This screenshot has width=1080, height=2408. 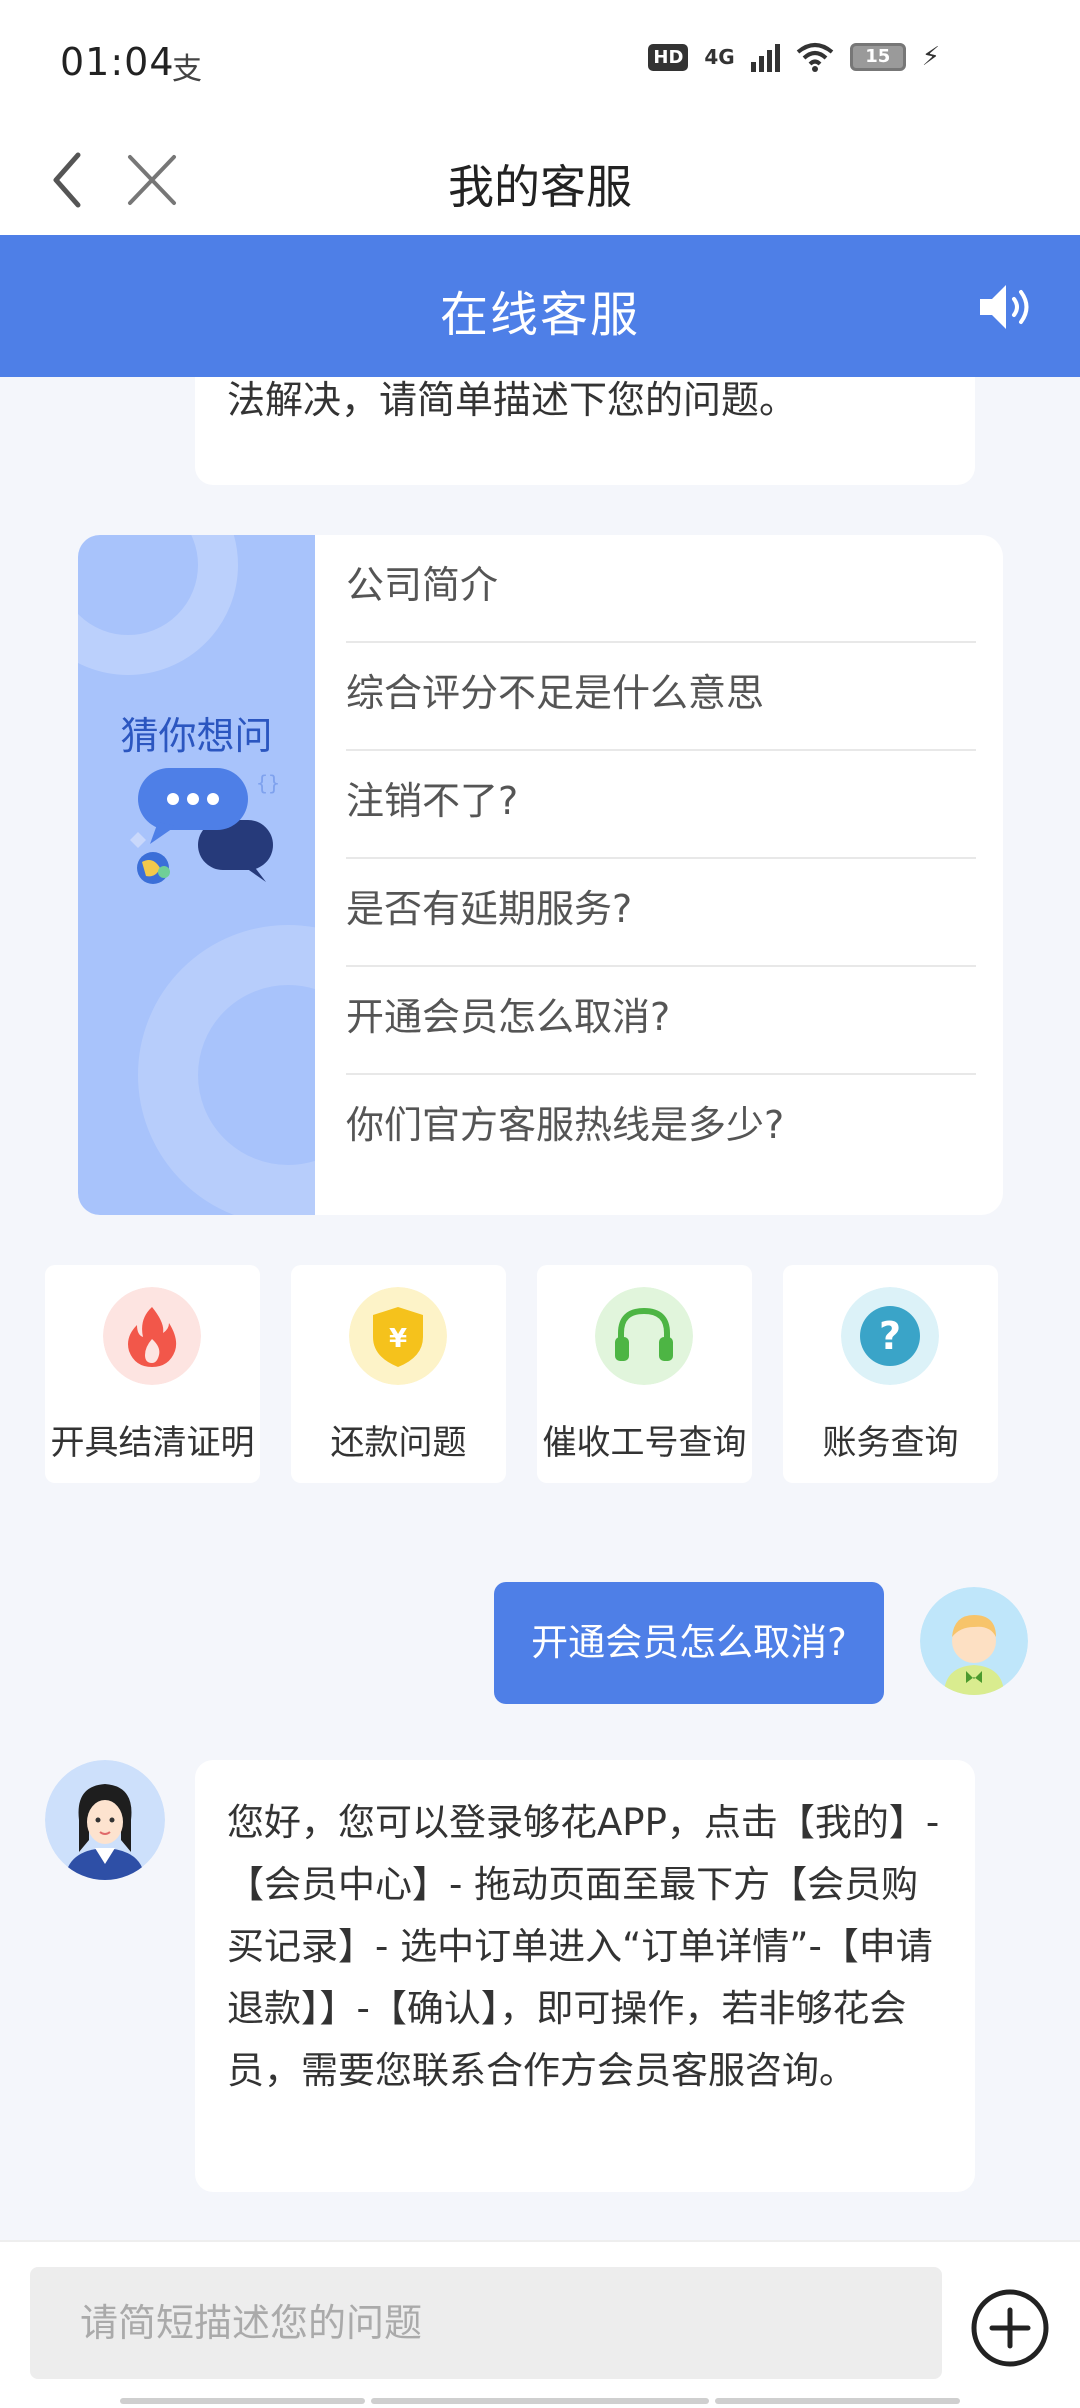 What do you see at coordinates (661, 697) in the screenshot?
I see `faq-item: 综合评分不足是什么意思` at bounding box center [661, 697].